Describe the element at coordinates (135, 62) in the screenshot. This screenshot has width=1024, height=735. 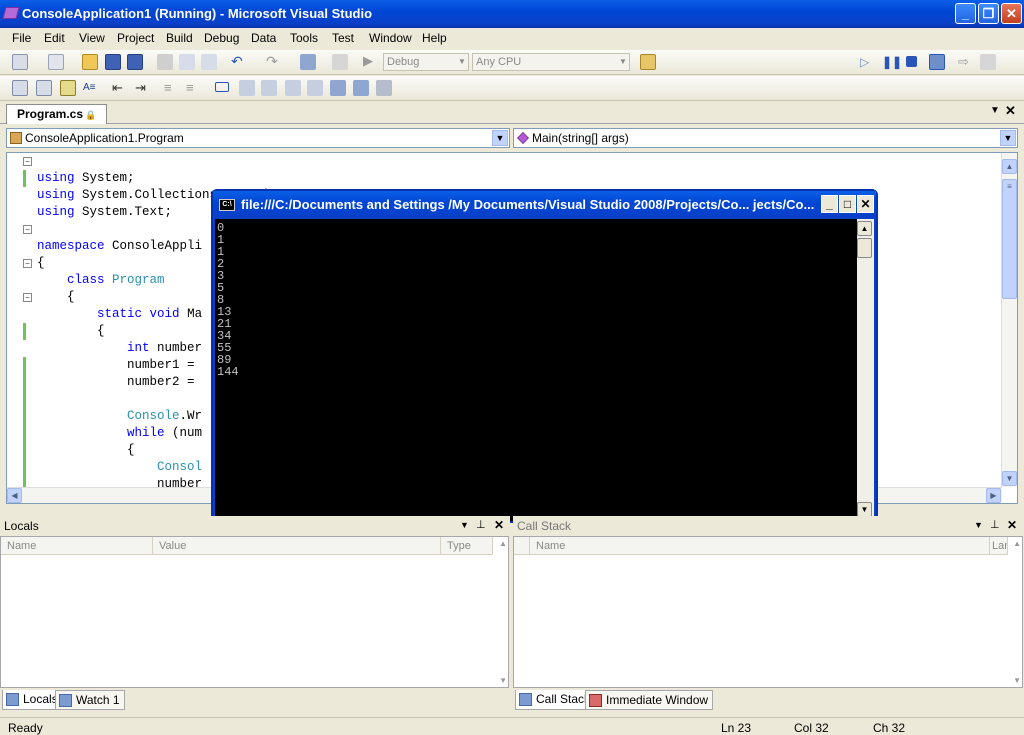
I see `save-all-icon` at that location.